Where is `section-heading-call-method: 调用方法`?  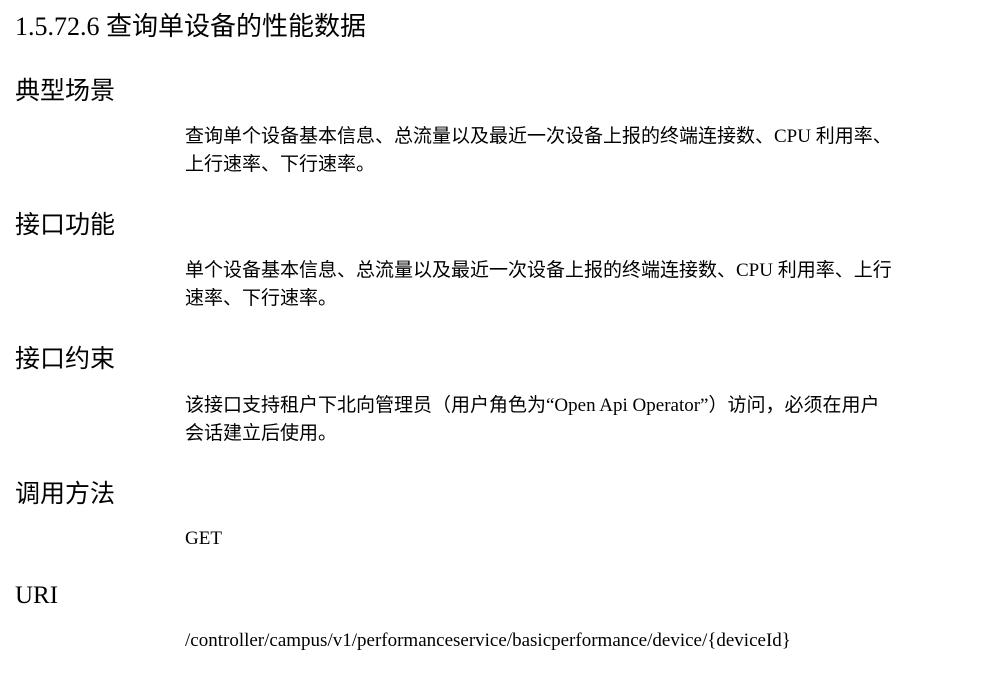
section-heading-call-method: 调用方法 is located at coordinates (65, 494).